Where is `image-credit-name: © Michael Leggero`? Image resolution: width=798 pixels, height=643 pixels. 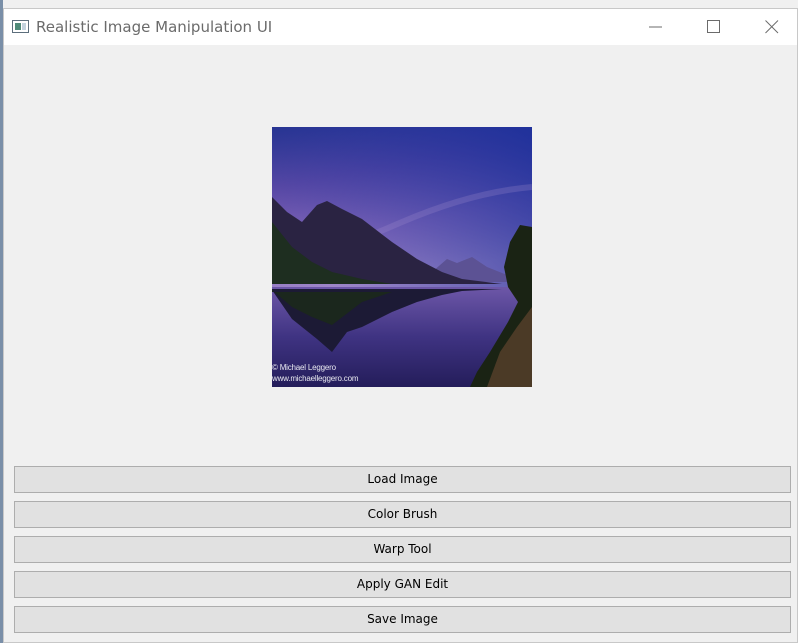
image-credit-name: © Michael Leggero is located at coordinates (304, 367).